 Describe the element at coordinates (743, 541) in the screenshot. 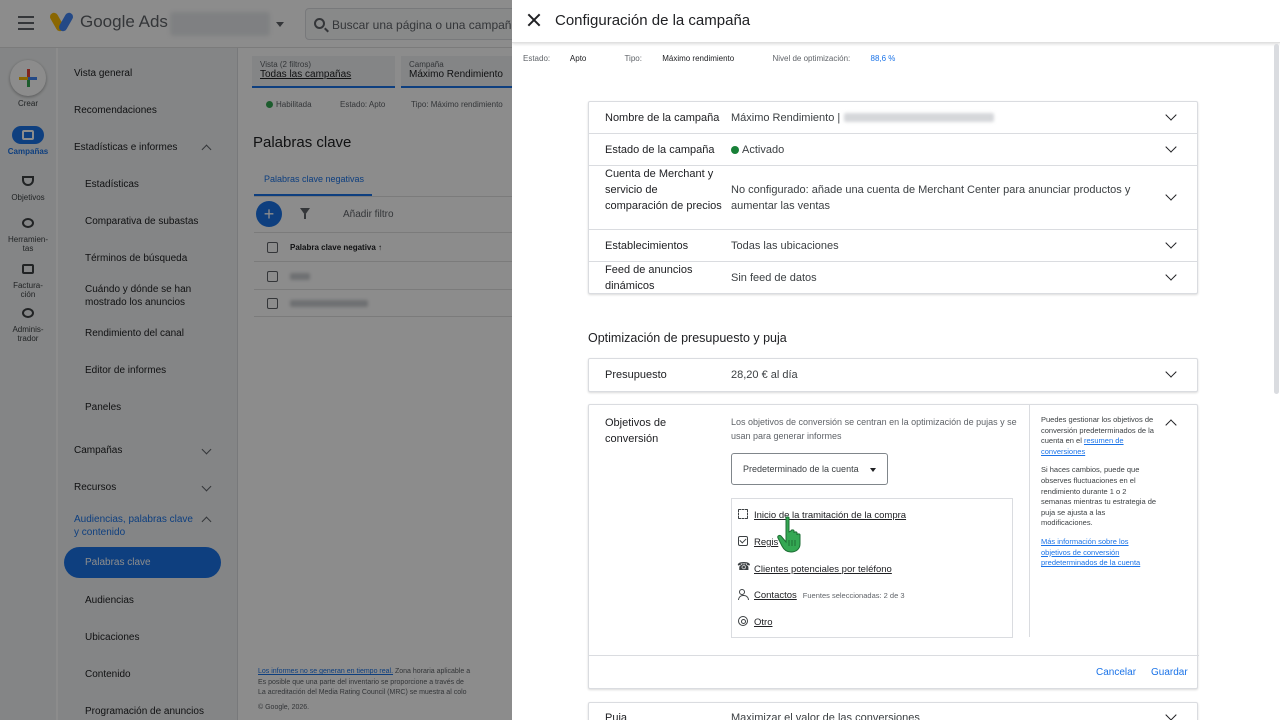

I see `checkbox-icon` at that location.